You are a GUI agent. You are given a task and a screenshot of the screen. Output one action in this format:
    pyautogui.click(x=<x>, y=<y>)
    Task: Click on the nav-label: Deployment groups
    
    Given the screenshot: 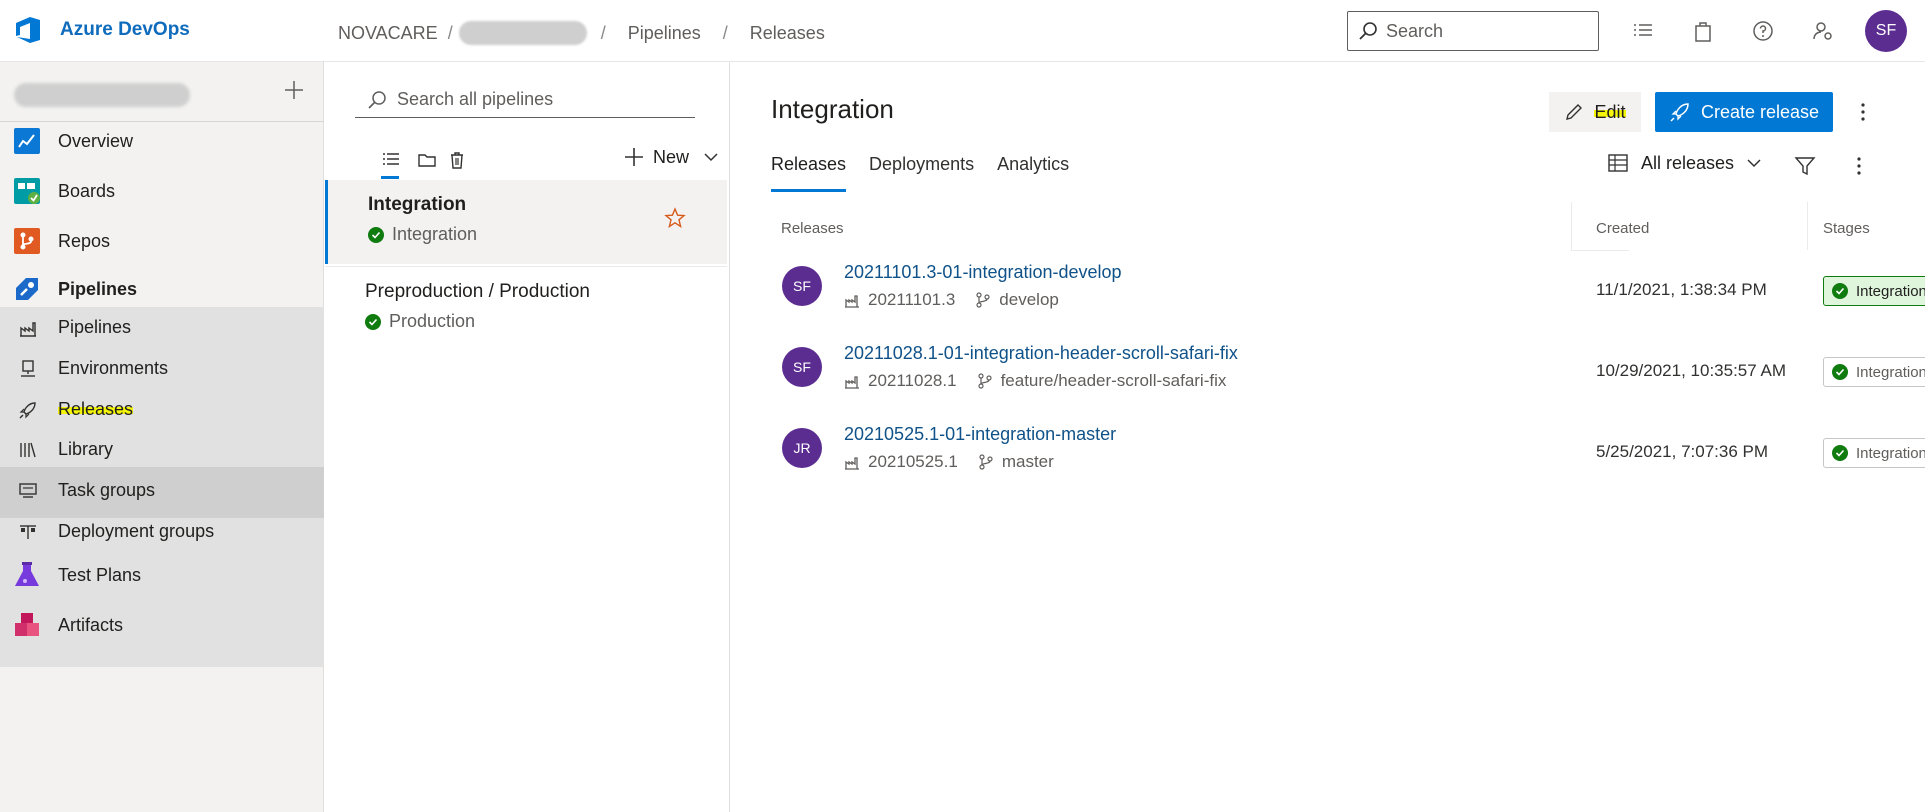 What is the action you would take?
    pyautogui.click(x=136, y=530)
    